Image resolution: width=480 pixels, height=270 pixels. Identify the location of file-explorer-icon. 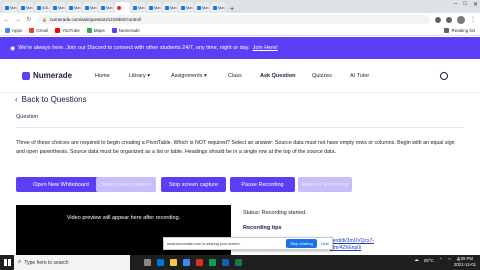
(173, 262).